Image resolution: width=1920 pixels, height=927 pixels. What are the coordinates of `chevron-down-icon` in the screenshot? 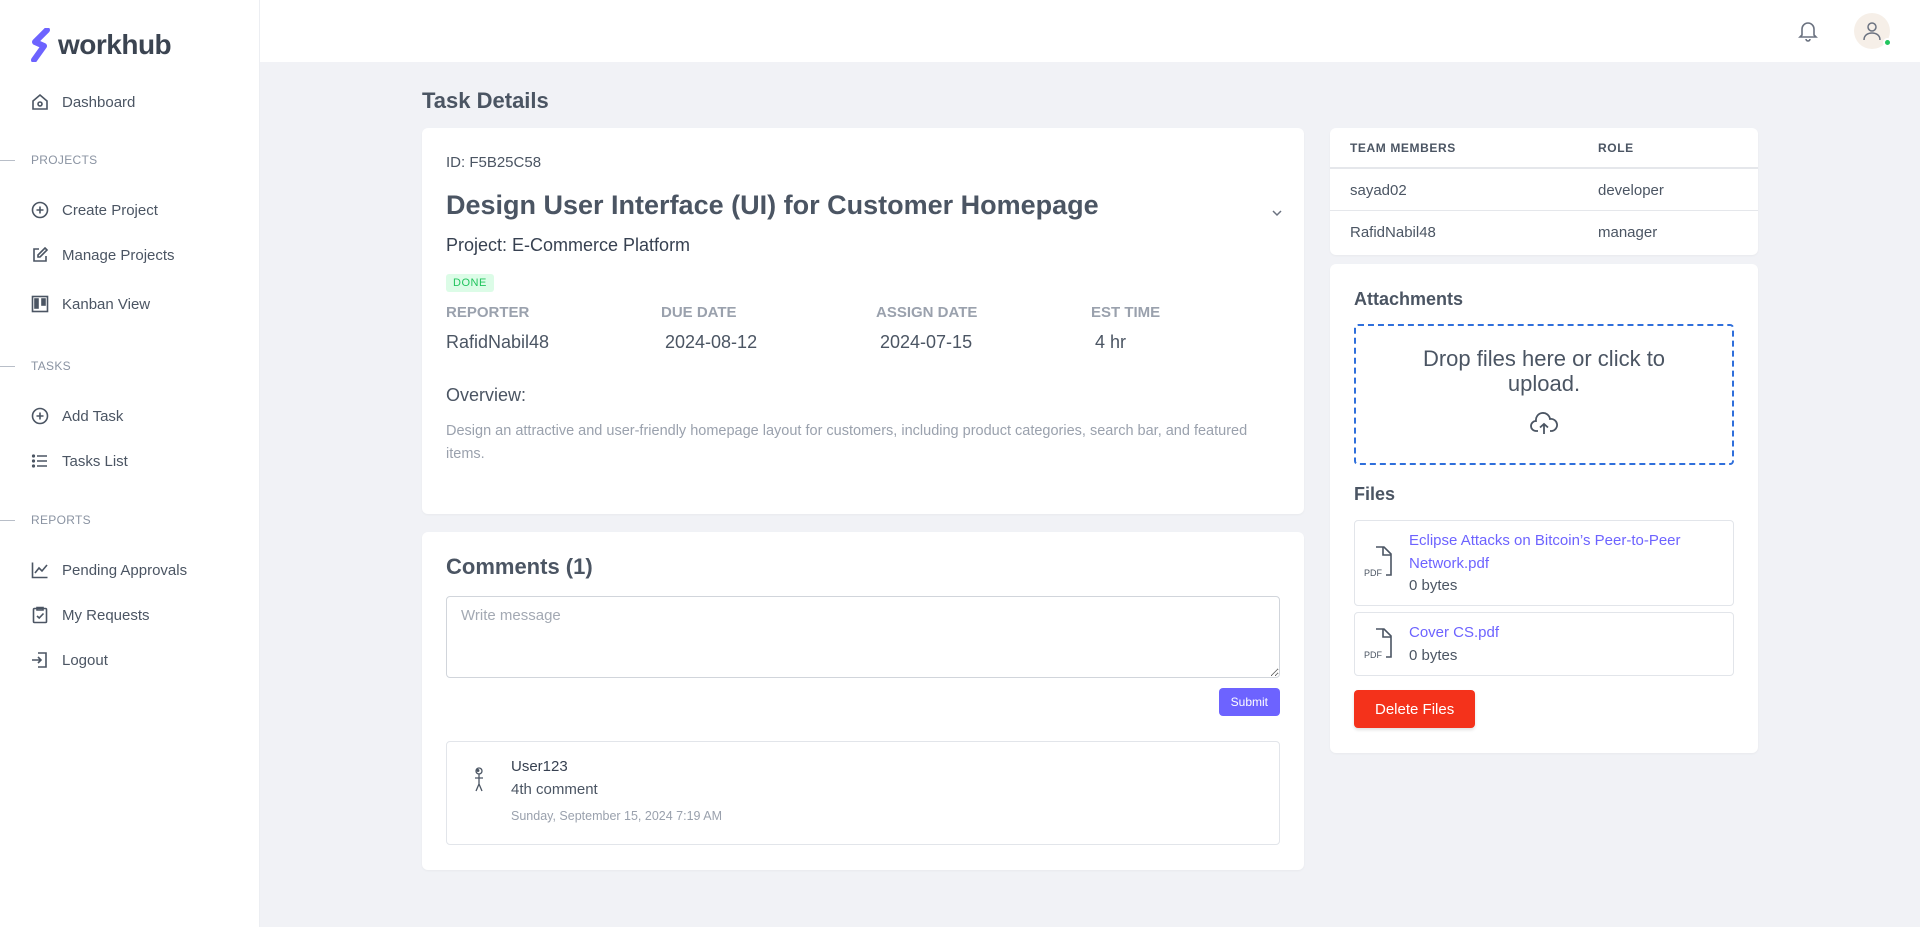 It's located at (1277, 213).